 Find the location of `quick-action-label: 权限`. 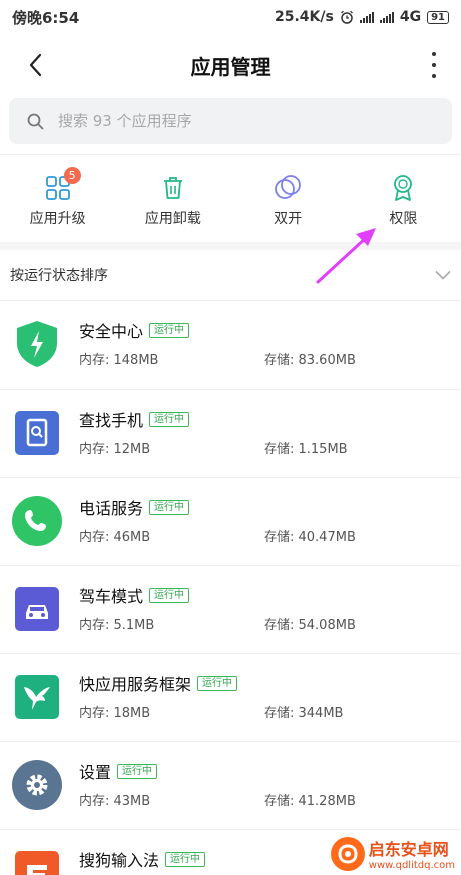

quick-action-label: 权限 is located at coordinates (403, 219).